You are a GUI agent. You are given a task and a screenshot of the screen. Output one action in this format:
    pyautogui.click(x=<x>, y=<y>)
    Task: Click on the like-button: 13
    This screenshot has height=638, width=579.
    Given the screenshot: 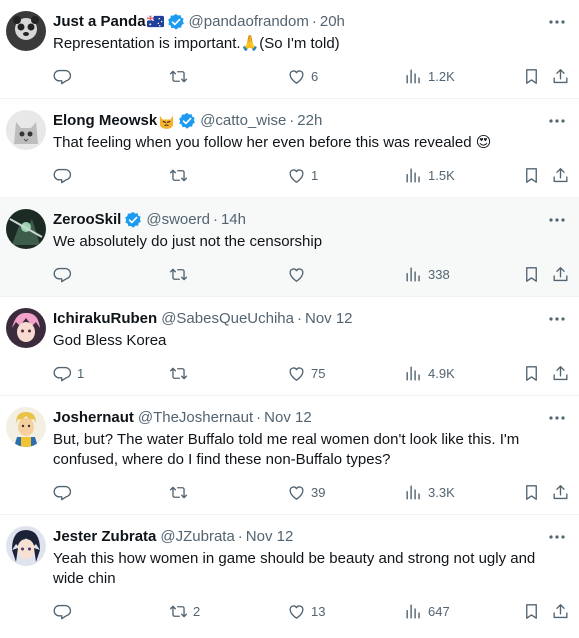 What is the action you would take?
    pyautogui.click(x=306, y=611)
    